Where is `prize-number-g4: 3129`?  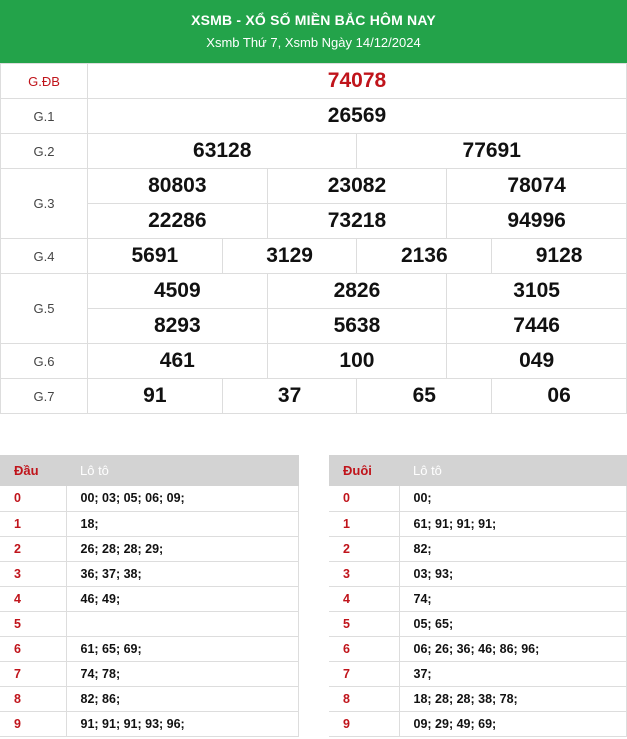 prize-number-g4: 3129 is located at coordinates (289, 255).